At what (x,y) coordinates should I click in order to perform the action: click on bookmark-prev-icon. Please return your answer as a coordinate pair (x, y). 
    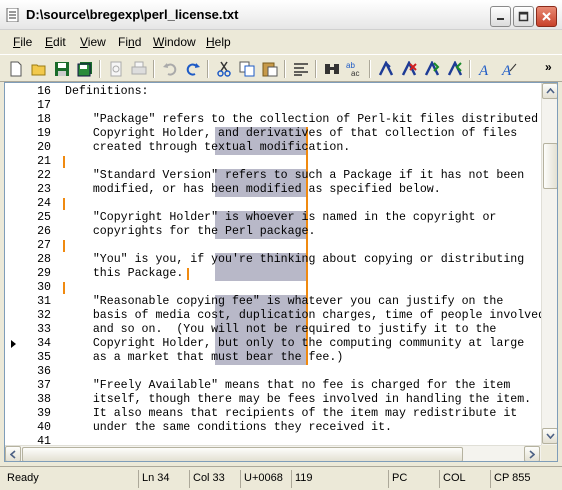
    Looking at the image, I should click on (455, 68).